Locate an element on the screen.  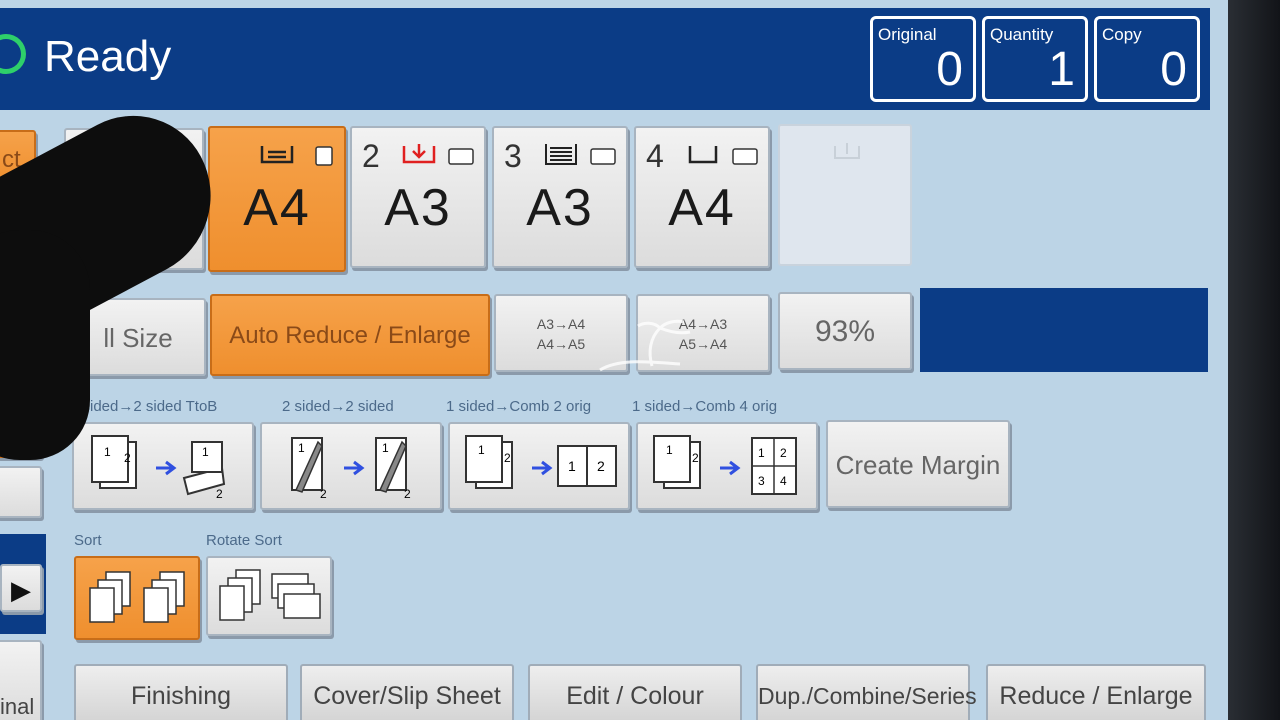
tab-cover-slip-sheet: Cover/Slip Sheet is located at coordinates (407, 692).